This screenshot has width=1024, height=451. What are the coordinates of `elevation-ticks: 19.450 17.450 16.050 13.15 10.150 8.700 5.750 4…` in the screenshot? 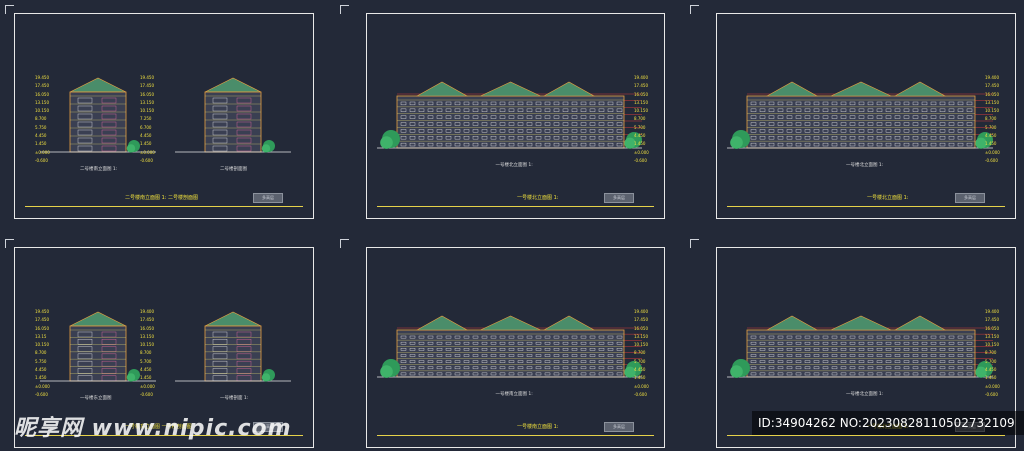 It's located at (42, 353).